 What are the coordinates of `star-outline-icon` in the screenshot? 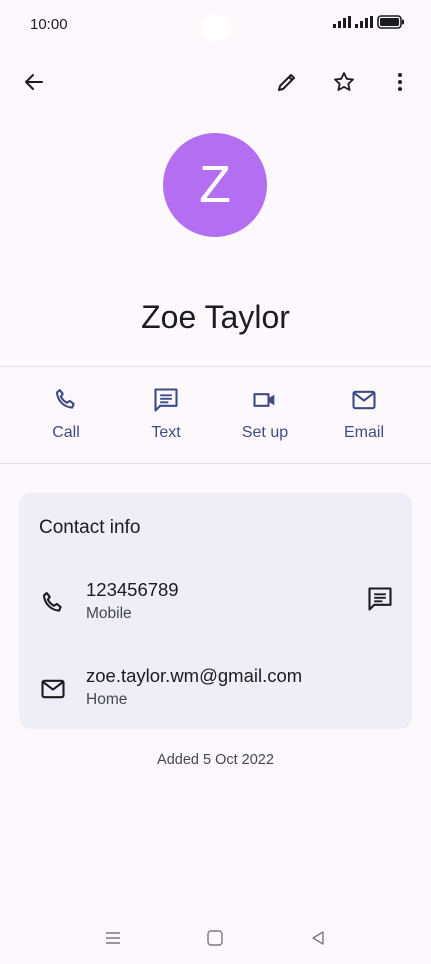 It's located at (344, 81).